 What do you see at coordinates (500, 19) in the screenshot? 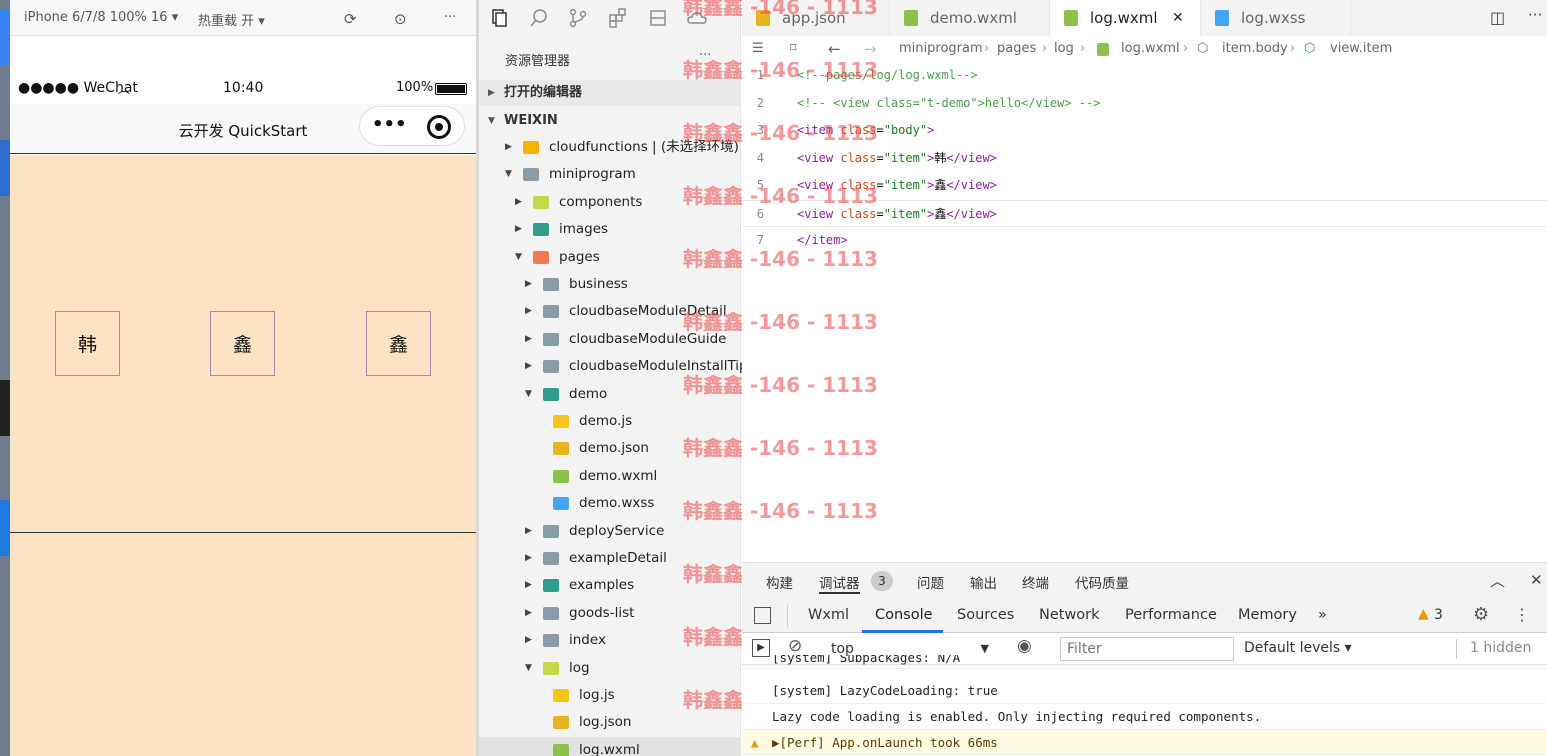
I see `files-icon` at bounding box center [500, 19].